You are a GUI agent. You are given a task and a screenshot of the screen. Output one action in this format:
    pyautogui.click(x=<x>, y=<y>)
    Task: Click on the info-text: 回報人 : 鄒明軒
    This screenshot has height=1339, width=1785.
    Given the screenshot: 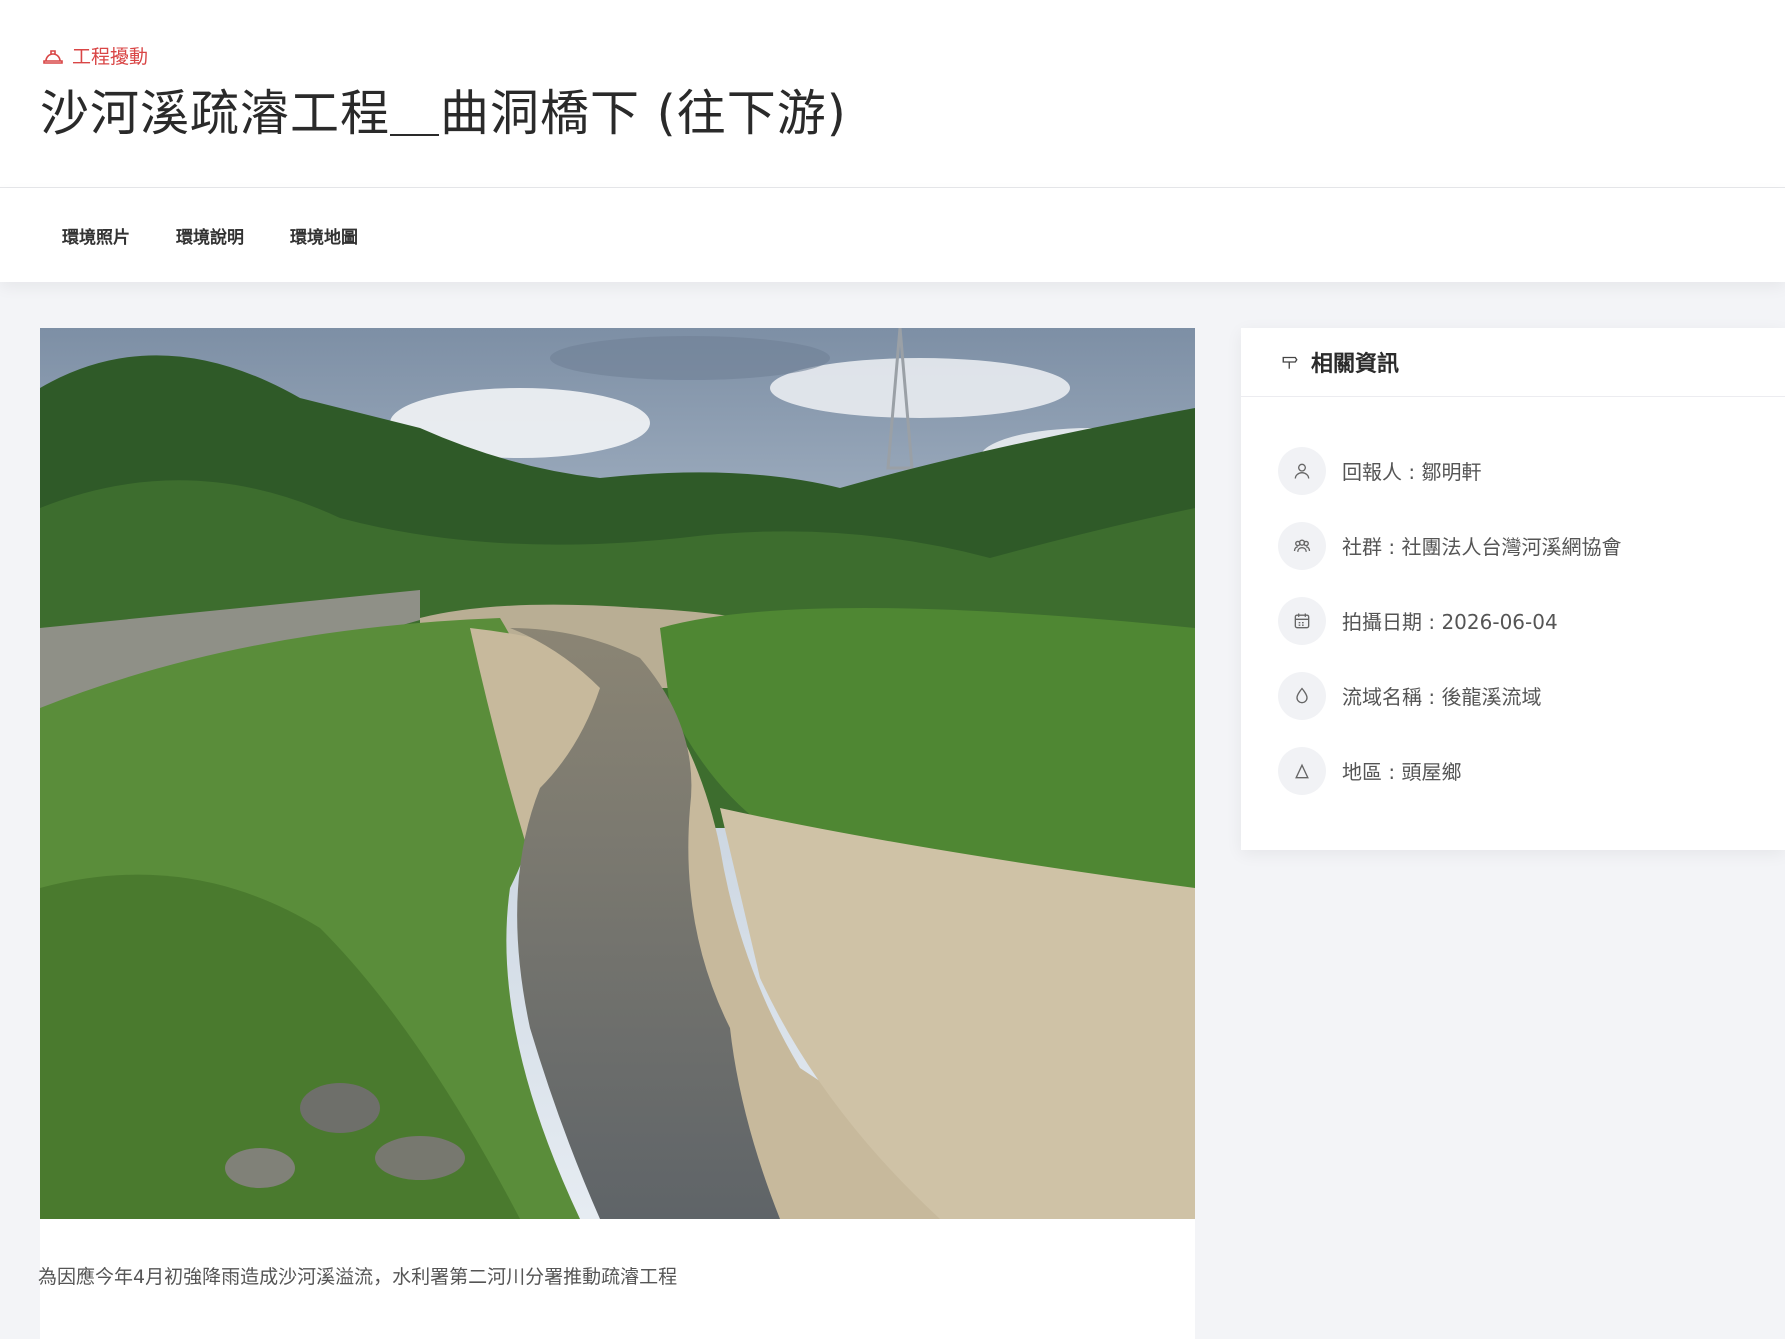 What is the action you would take?
    pyautogui.click(x=1412, y=472)
    